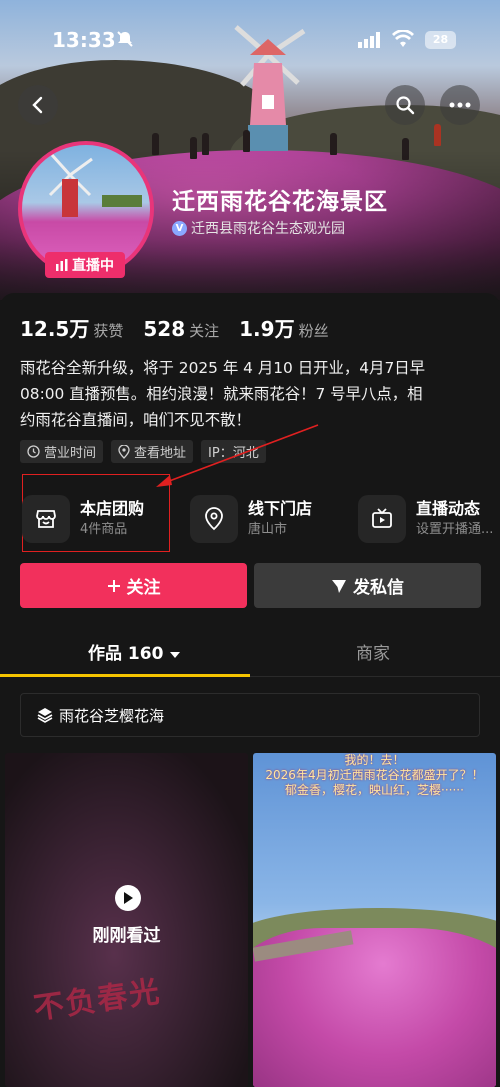 The image size is (500, 1087). What do you see at coordinates (403, 40) in the screenshot?
I see `wifi-icon` at bounding box center [403, 40].